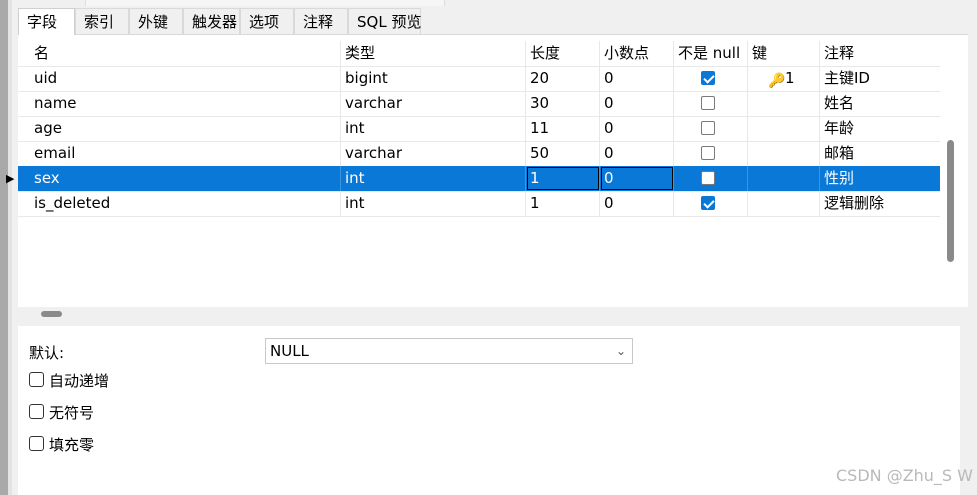 This screenshot has height=495, width=977. What do you see at coordinates (185, 53) in the screenshot?
I see `header-name: 名` at bounding box center [185, 53].